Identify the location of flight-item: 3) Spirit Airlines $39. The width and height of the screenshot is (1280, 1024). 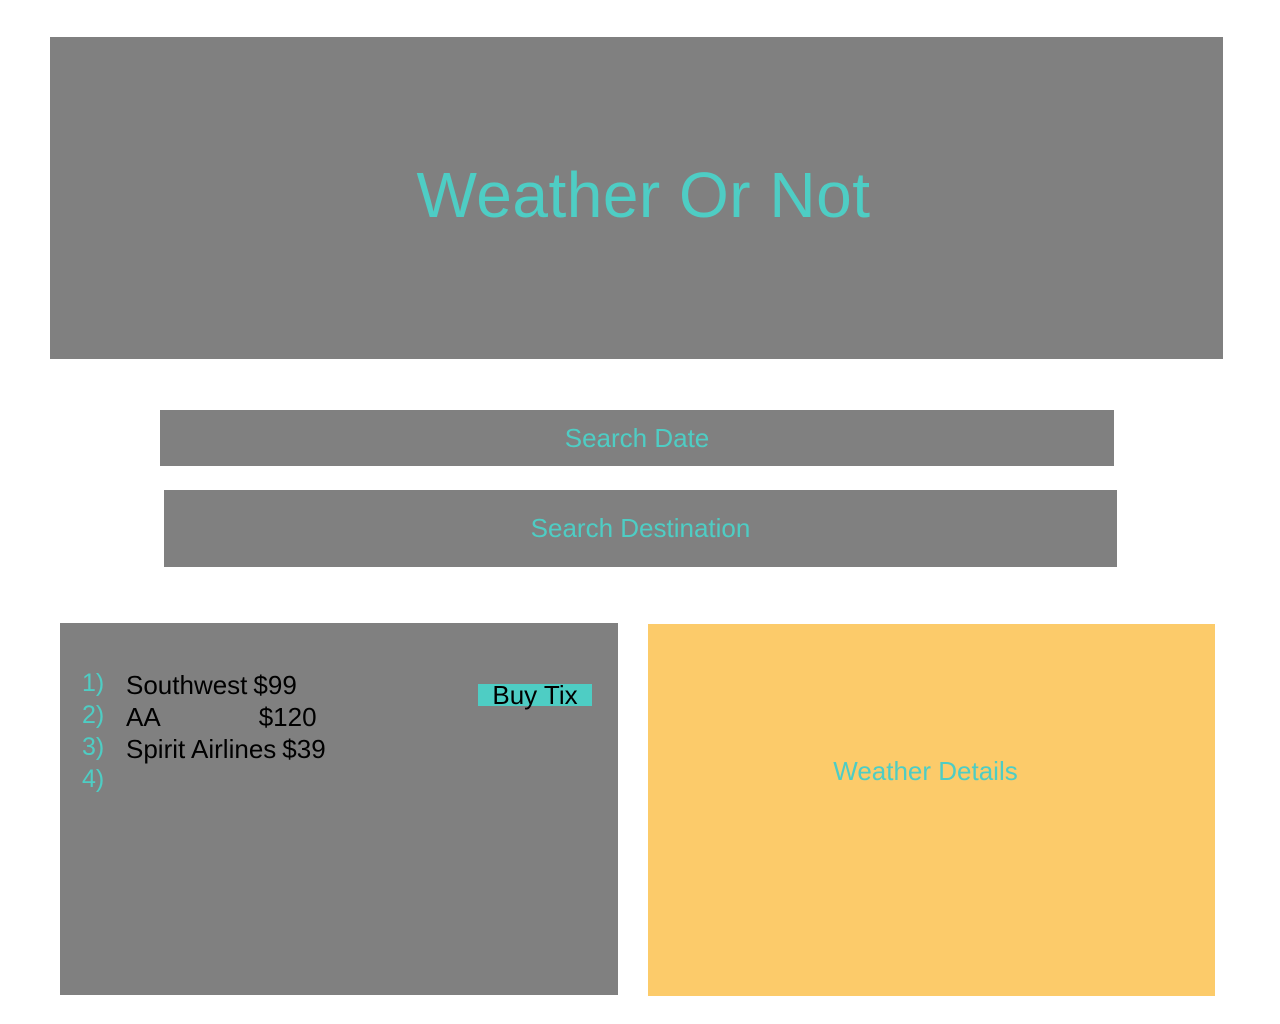
(204, 749).